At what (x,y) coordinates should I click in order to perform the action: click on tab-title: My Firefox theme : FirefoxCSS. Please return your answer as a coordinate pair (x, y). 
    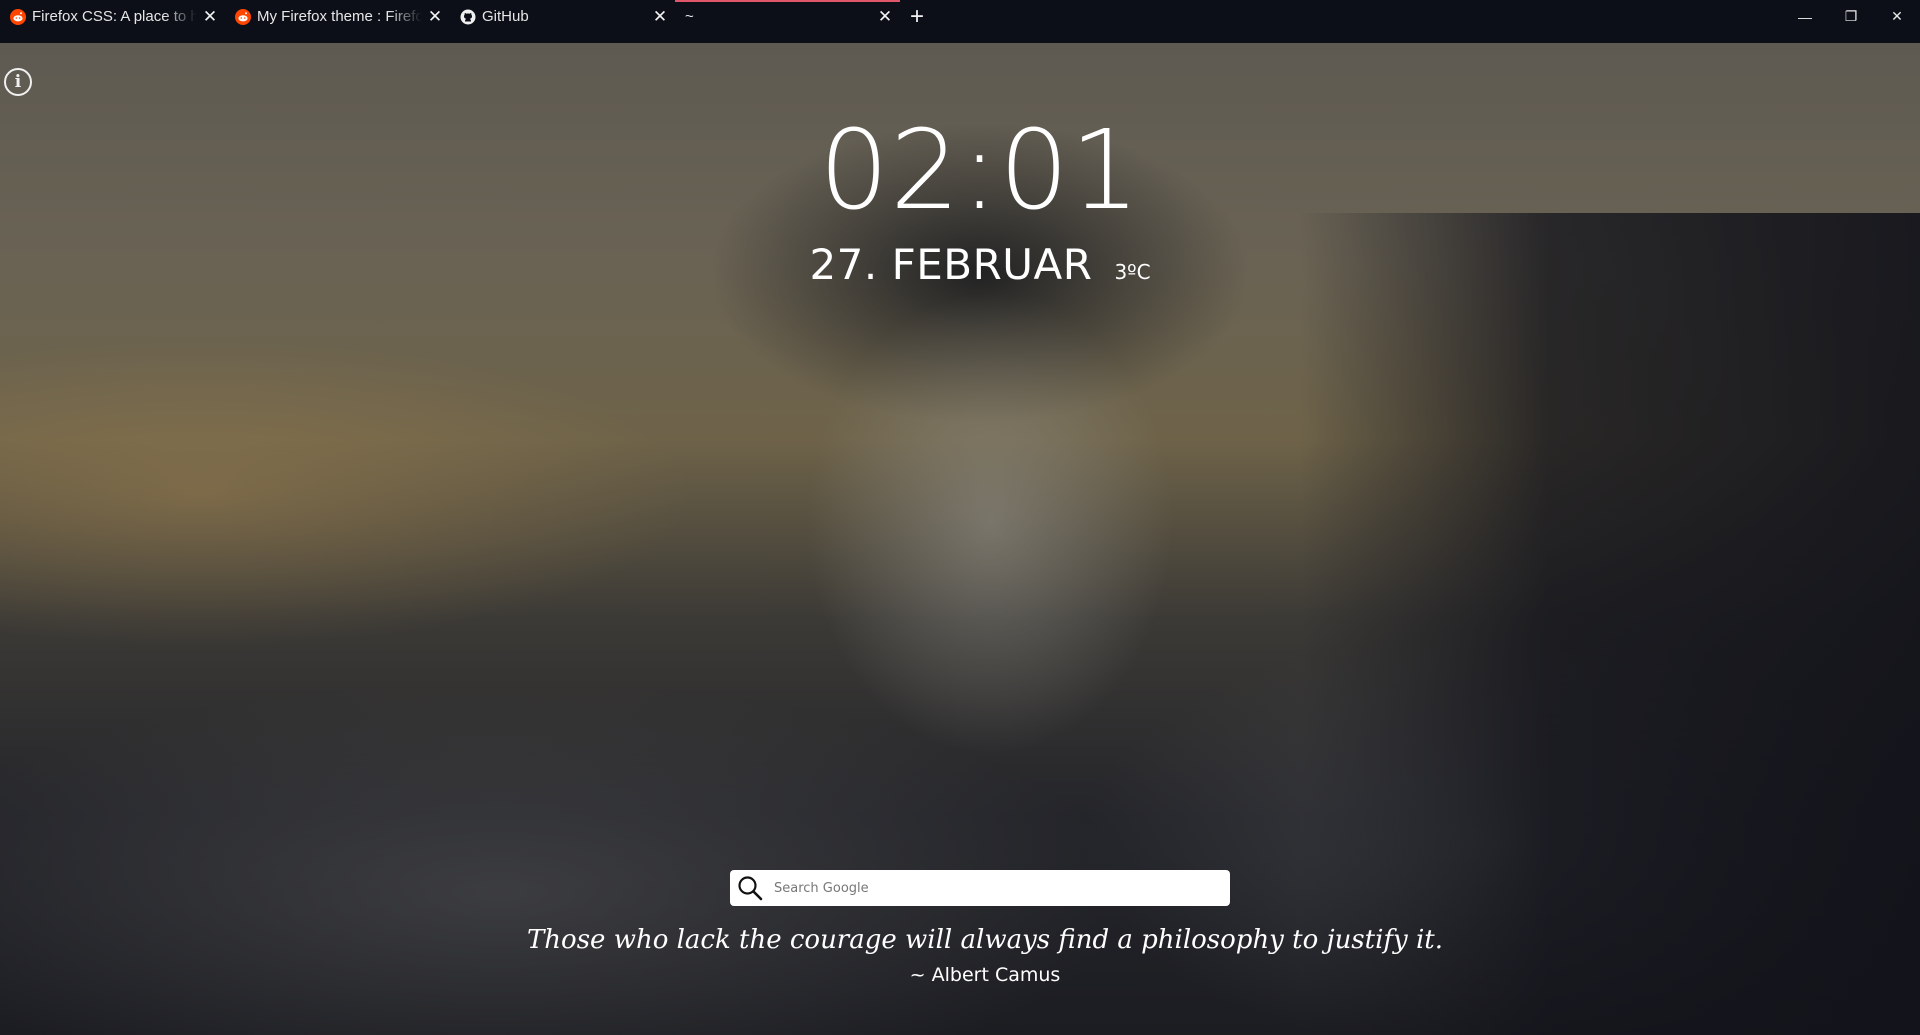
    Looking at the image, I should click on (339, 16).